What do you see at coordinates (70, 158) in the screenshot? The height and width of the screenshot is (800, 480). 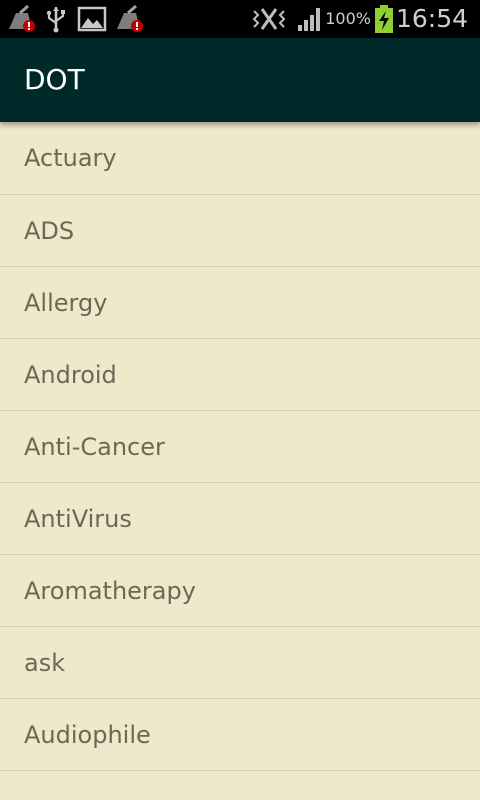 I see `list-item-label: Actuary` at bounding box center [70, 158].